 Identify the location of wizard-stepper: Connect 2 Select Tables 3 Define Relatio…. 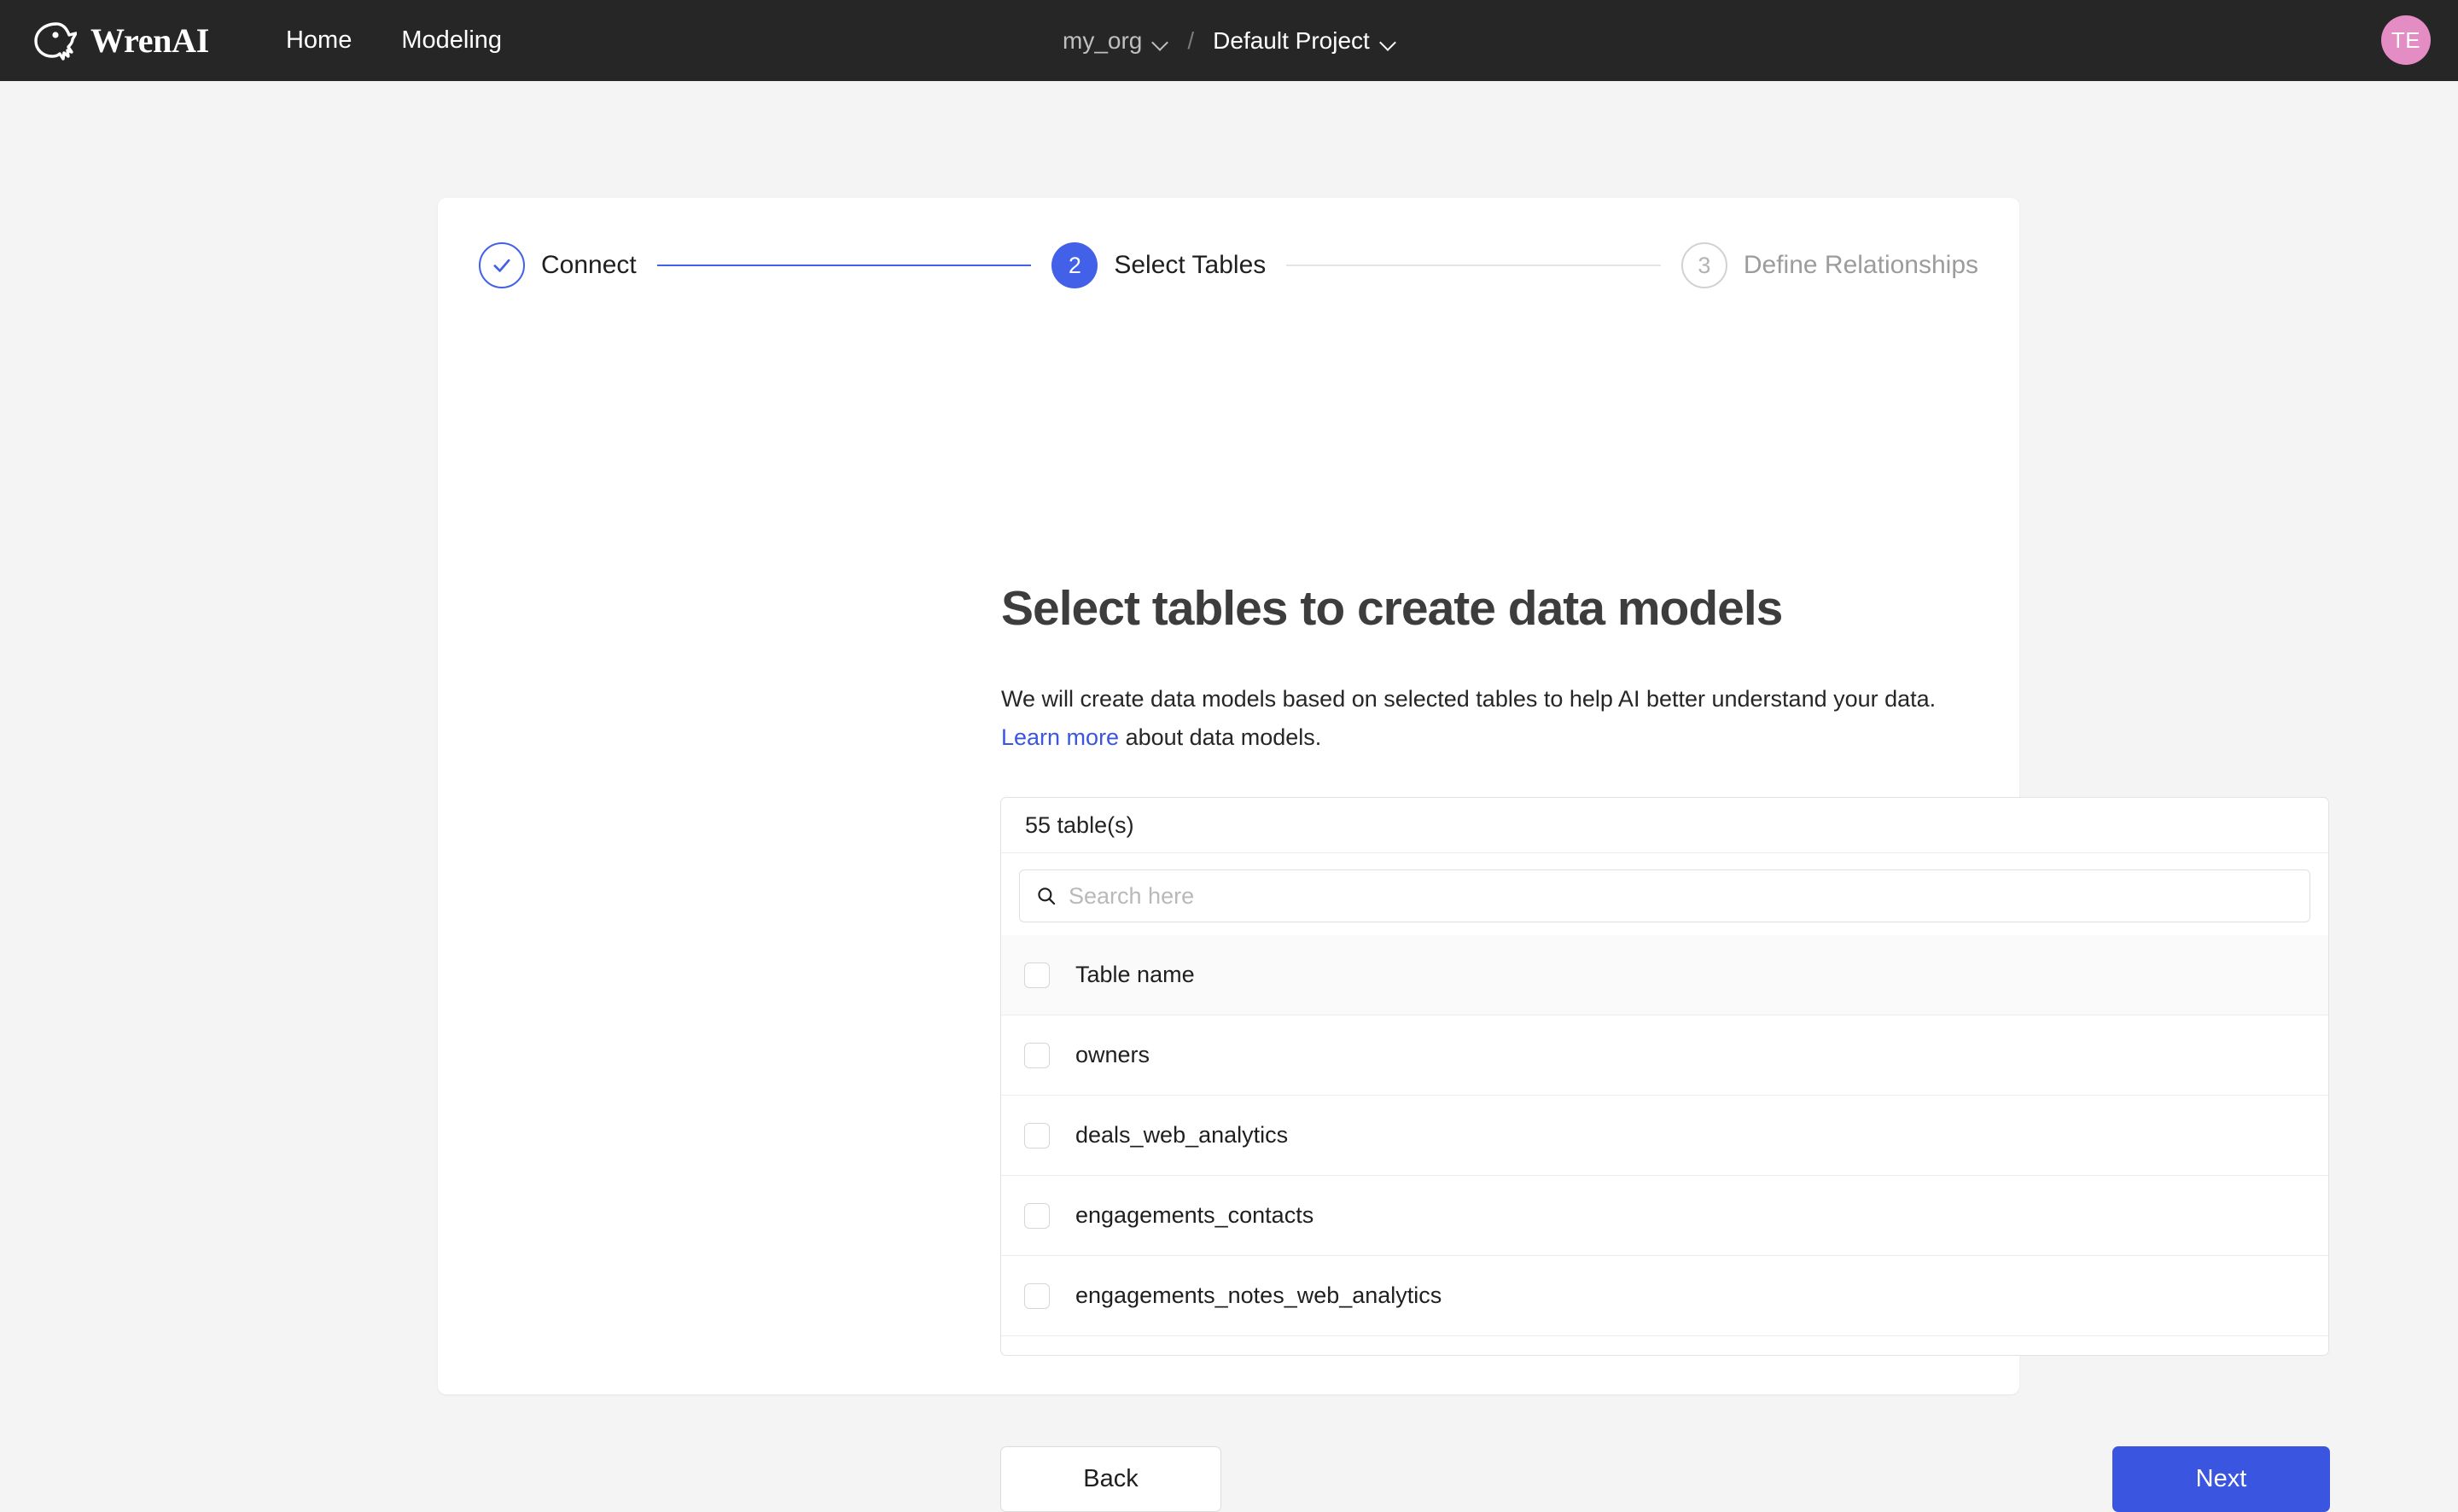
(1228, 265).